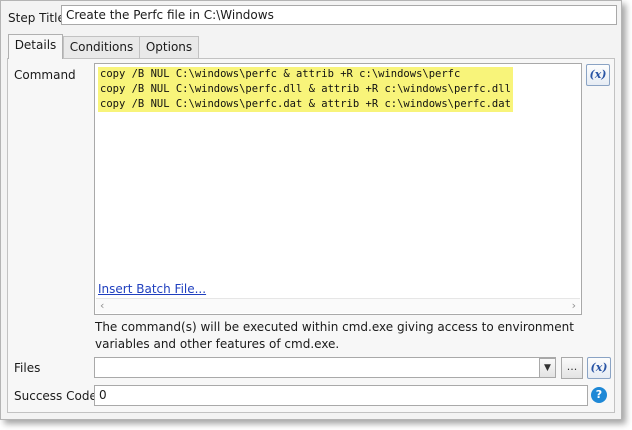 The width and height of the screenshot is (632, 430). What do you see at coordinates (341, 395) in the screenshot?
I see `success-codes-input: 0` at bounding box center [341, 395].